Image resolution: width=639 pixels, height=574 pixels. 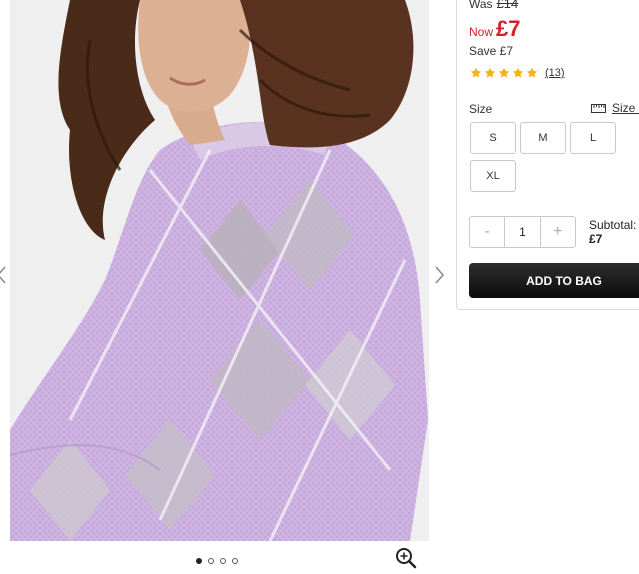 What do you see at coordinates (508, 28) in the screenshot?
I see `now-price: £7` at bounding box center [508, 28].